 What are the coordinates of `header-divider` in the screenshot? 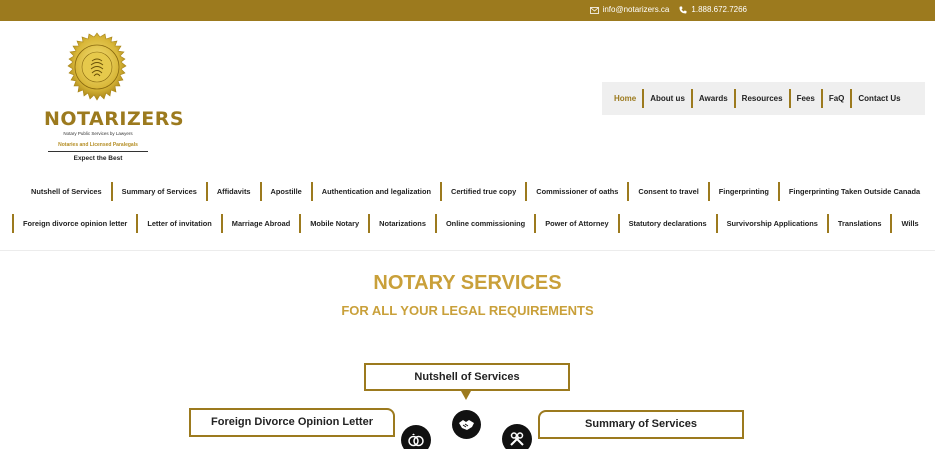 It's located at (467, 250).